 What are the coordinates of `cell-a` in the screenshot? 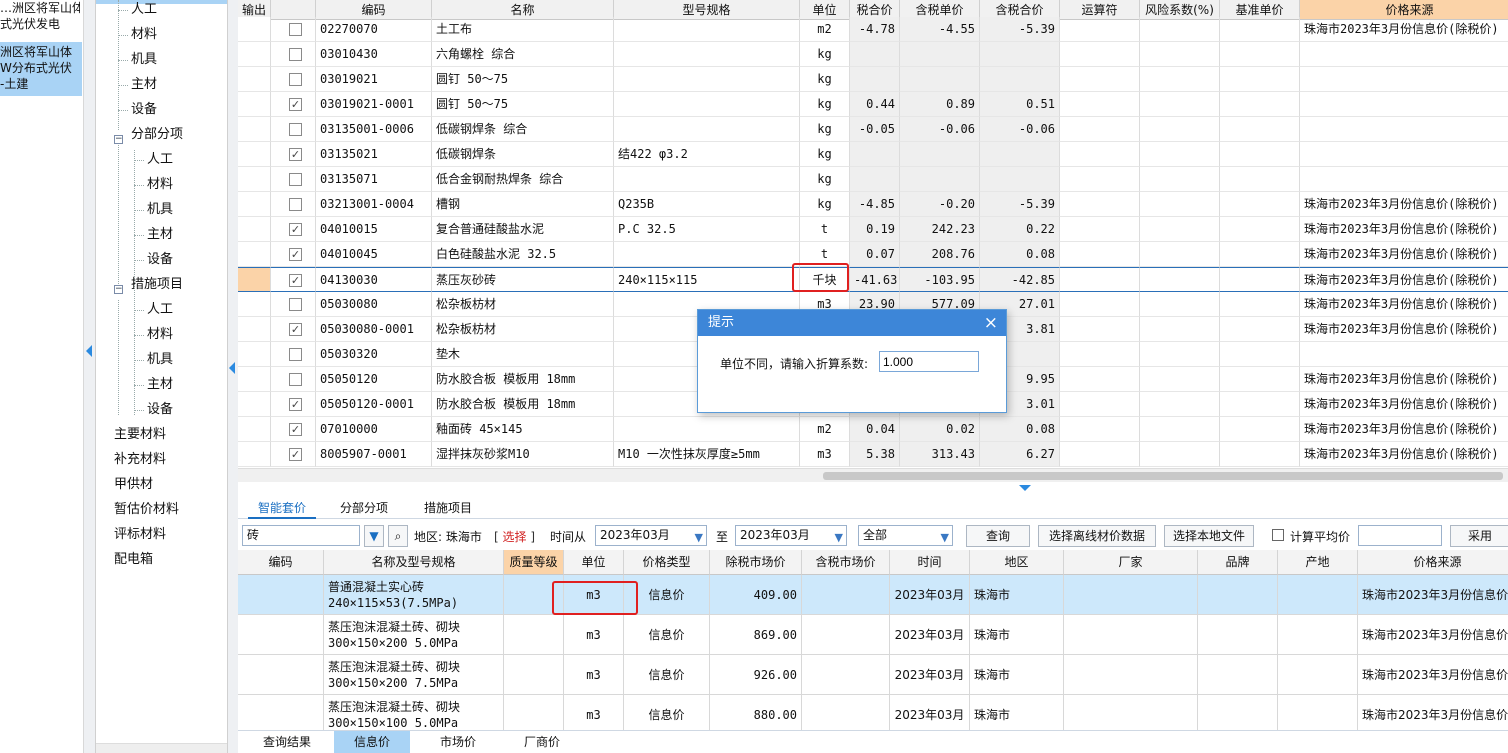 It's located at (875, 179).